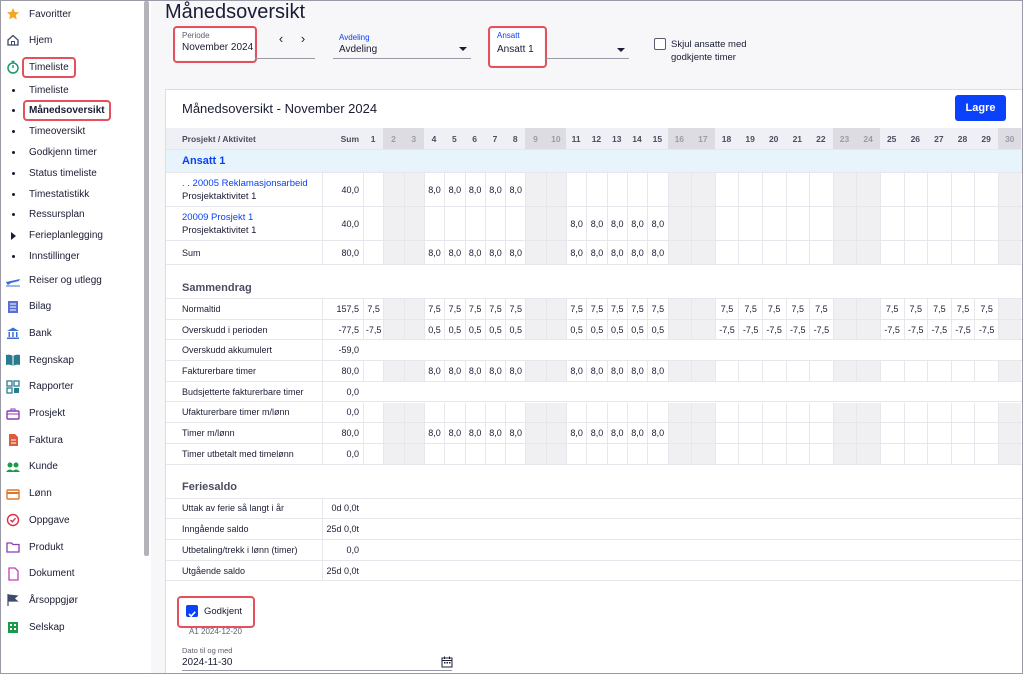 The image size is (1023, 674). Describe the element at coordinates (281, 38) in the screenshot. I see `prev-period-button: ‹` at that location.